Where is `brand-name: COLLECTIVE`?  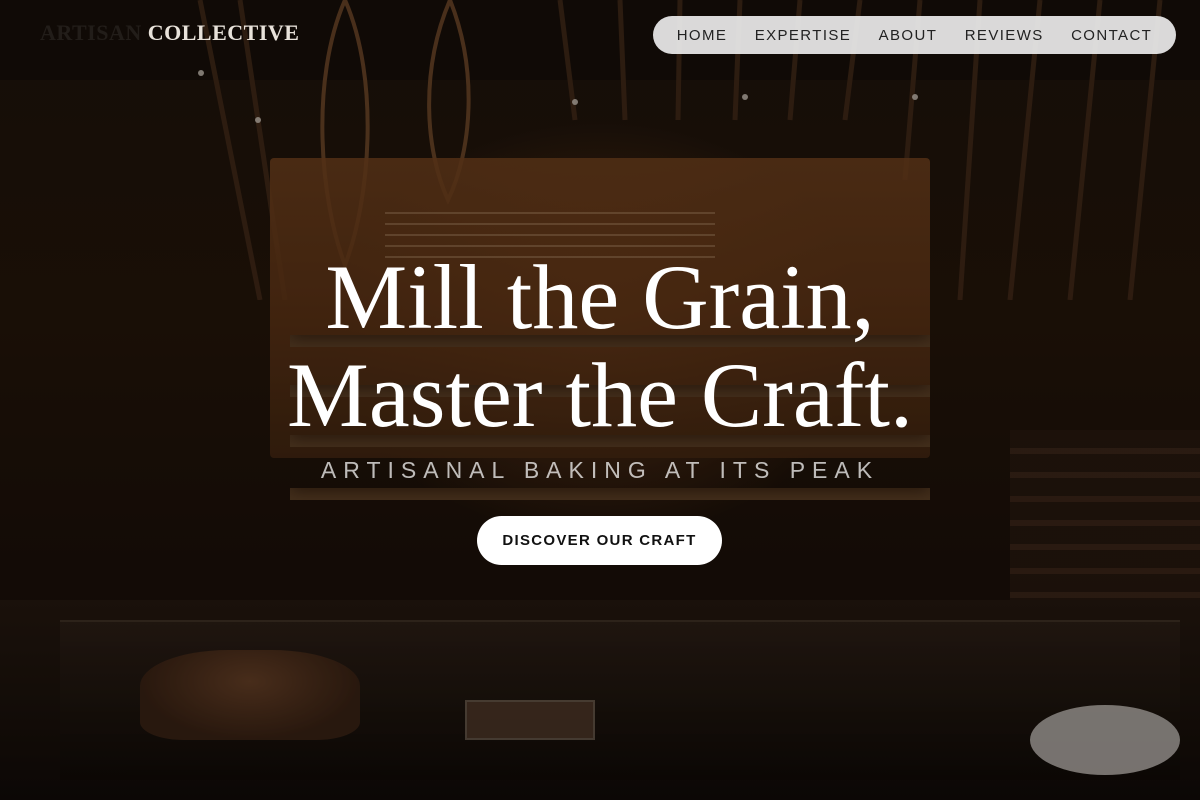 brand-name: COLLECTIVE is located at coordinates (223, 32).